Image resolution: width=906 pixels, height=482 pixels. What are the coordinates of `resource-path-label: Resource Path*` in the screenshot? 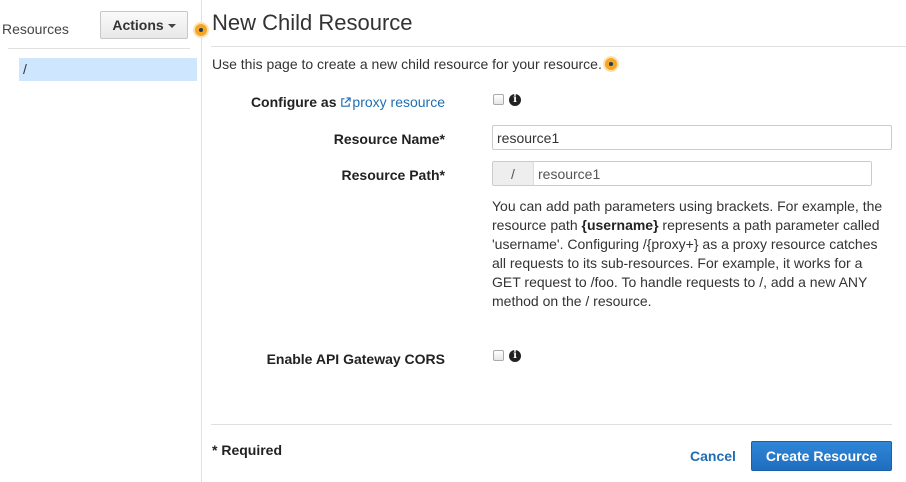 It's located at (393, 175).